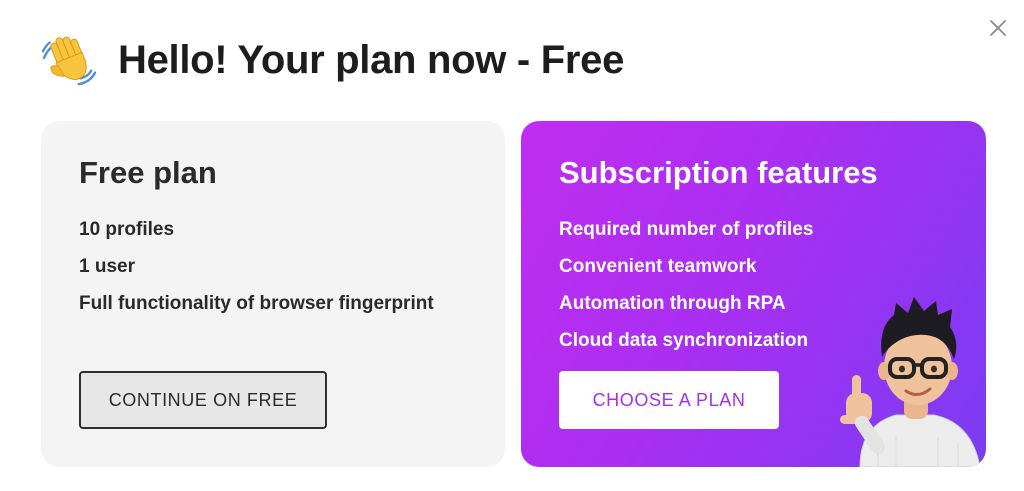 This screenshot has width=1024, height=491. Describe the element at coordinates (658, 266) in the screenshot. I see `feature-item: Convenient teamwork` at that location.